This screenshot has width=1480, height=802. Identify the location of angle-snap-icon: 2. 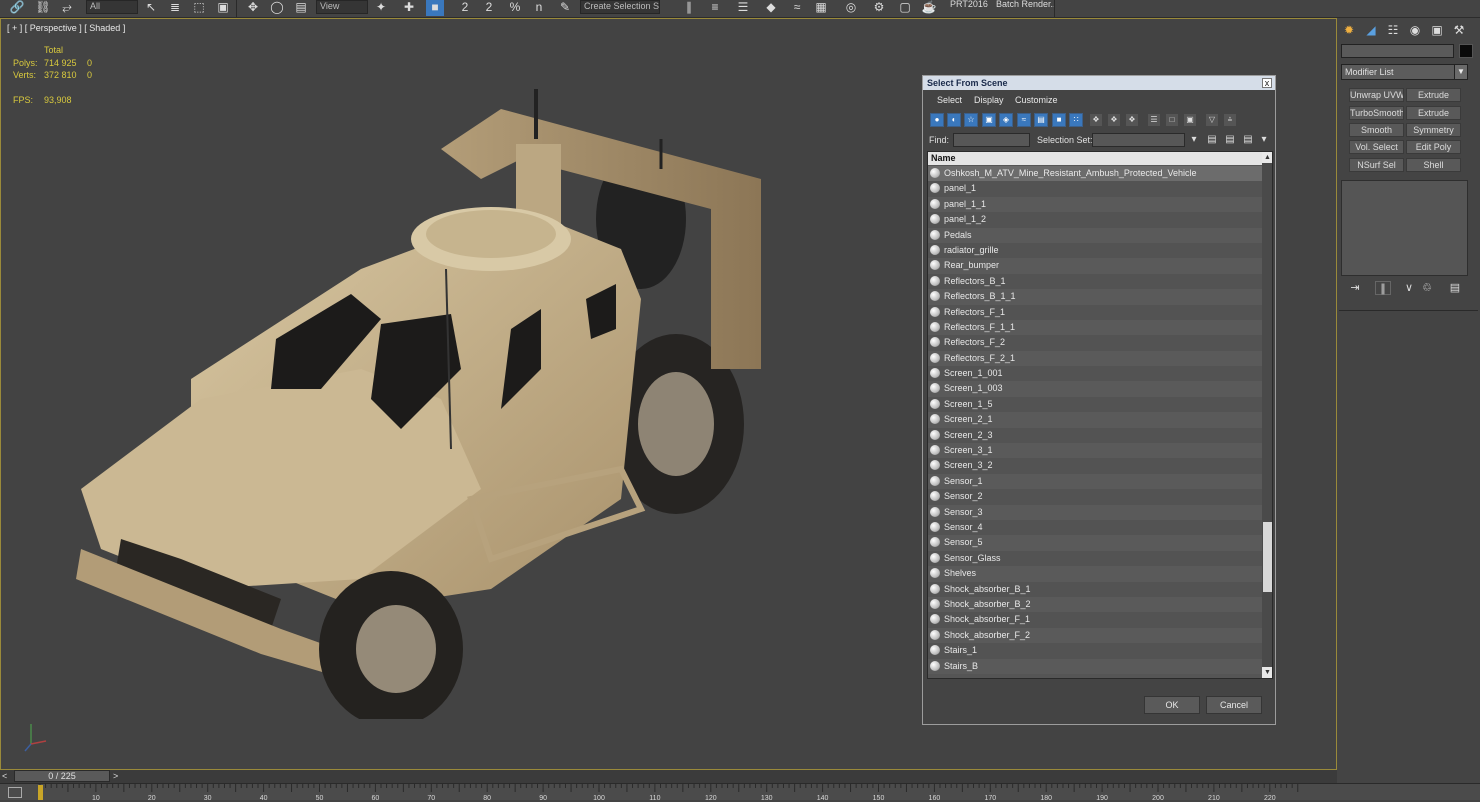
(489, 8).